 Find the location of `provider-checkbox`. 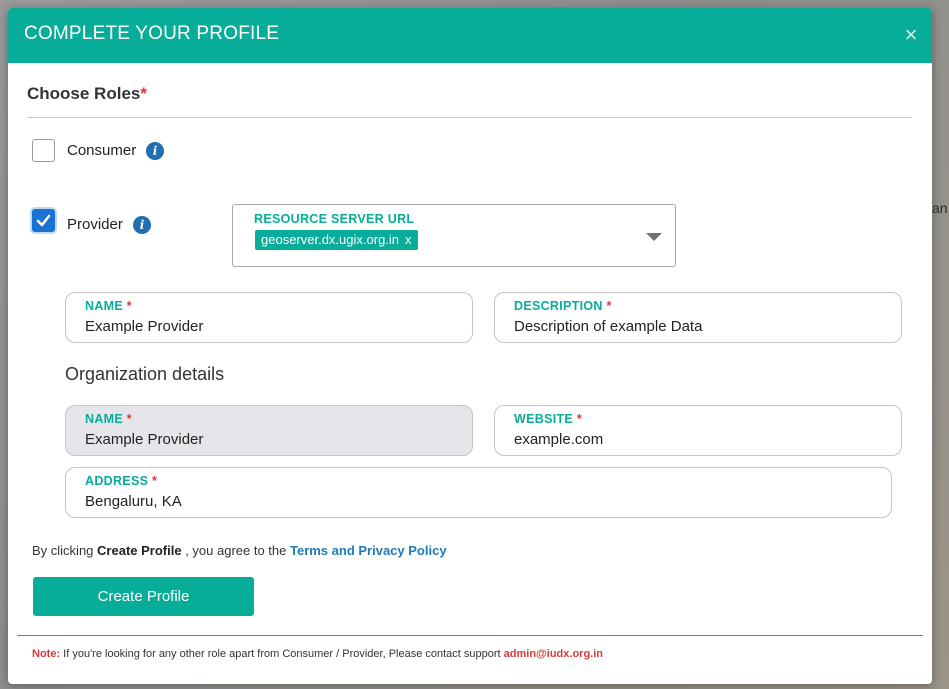

provider-checkbox is located at coordinates (43, 220).